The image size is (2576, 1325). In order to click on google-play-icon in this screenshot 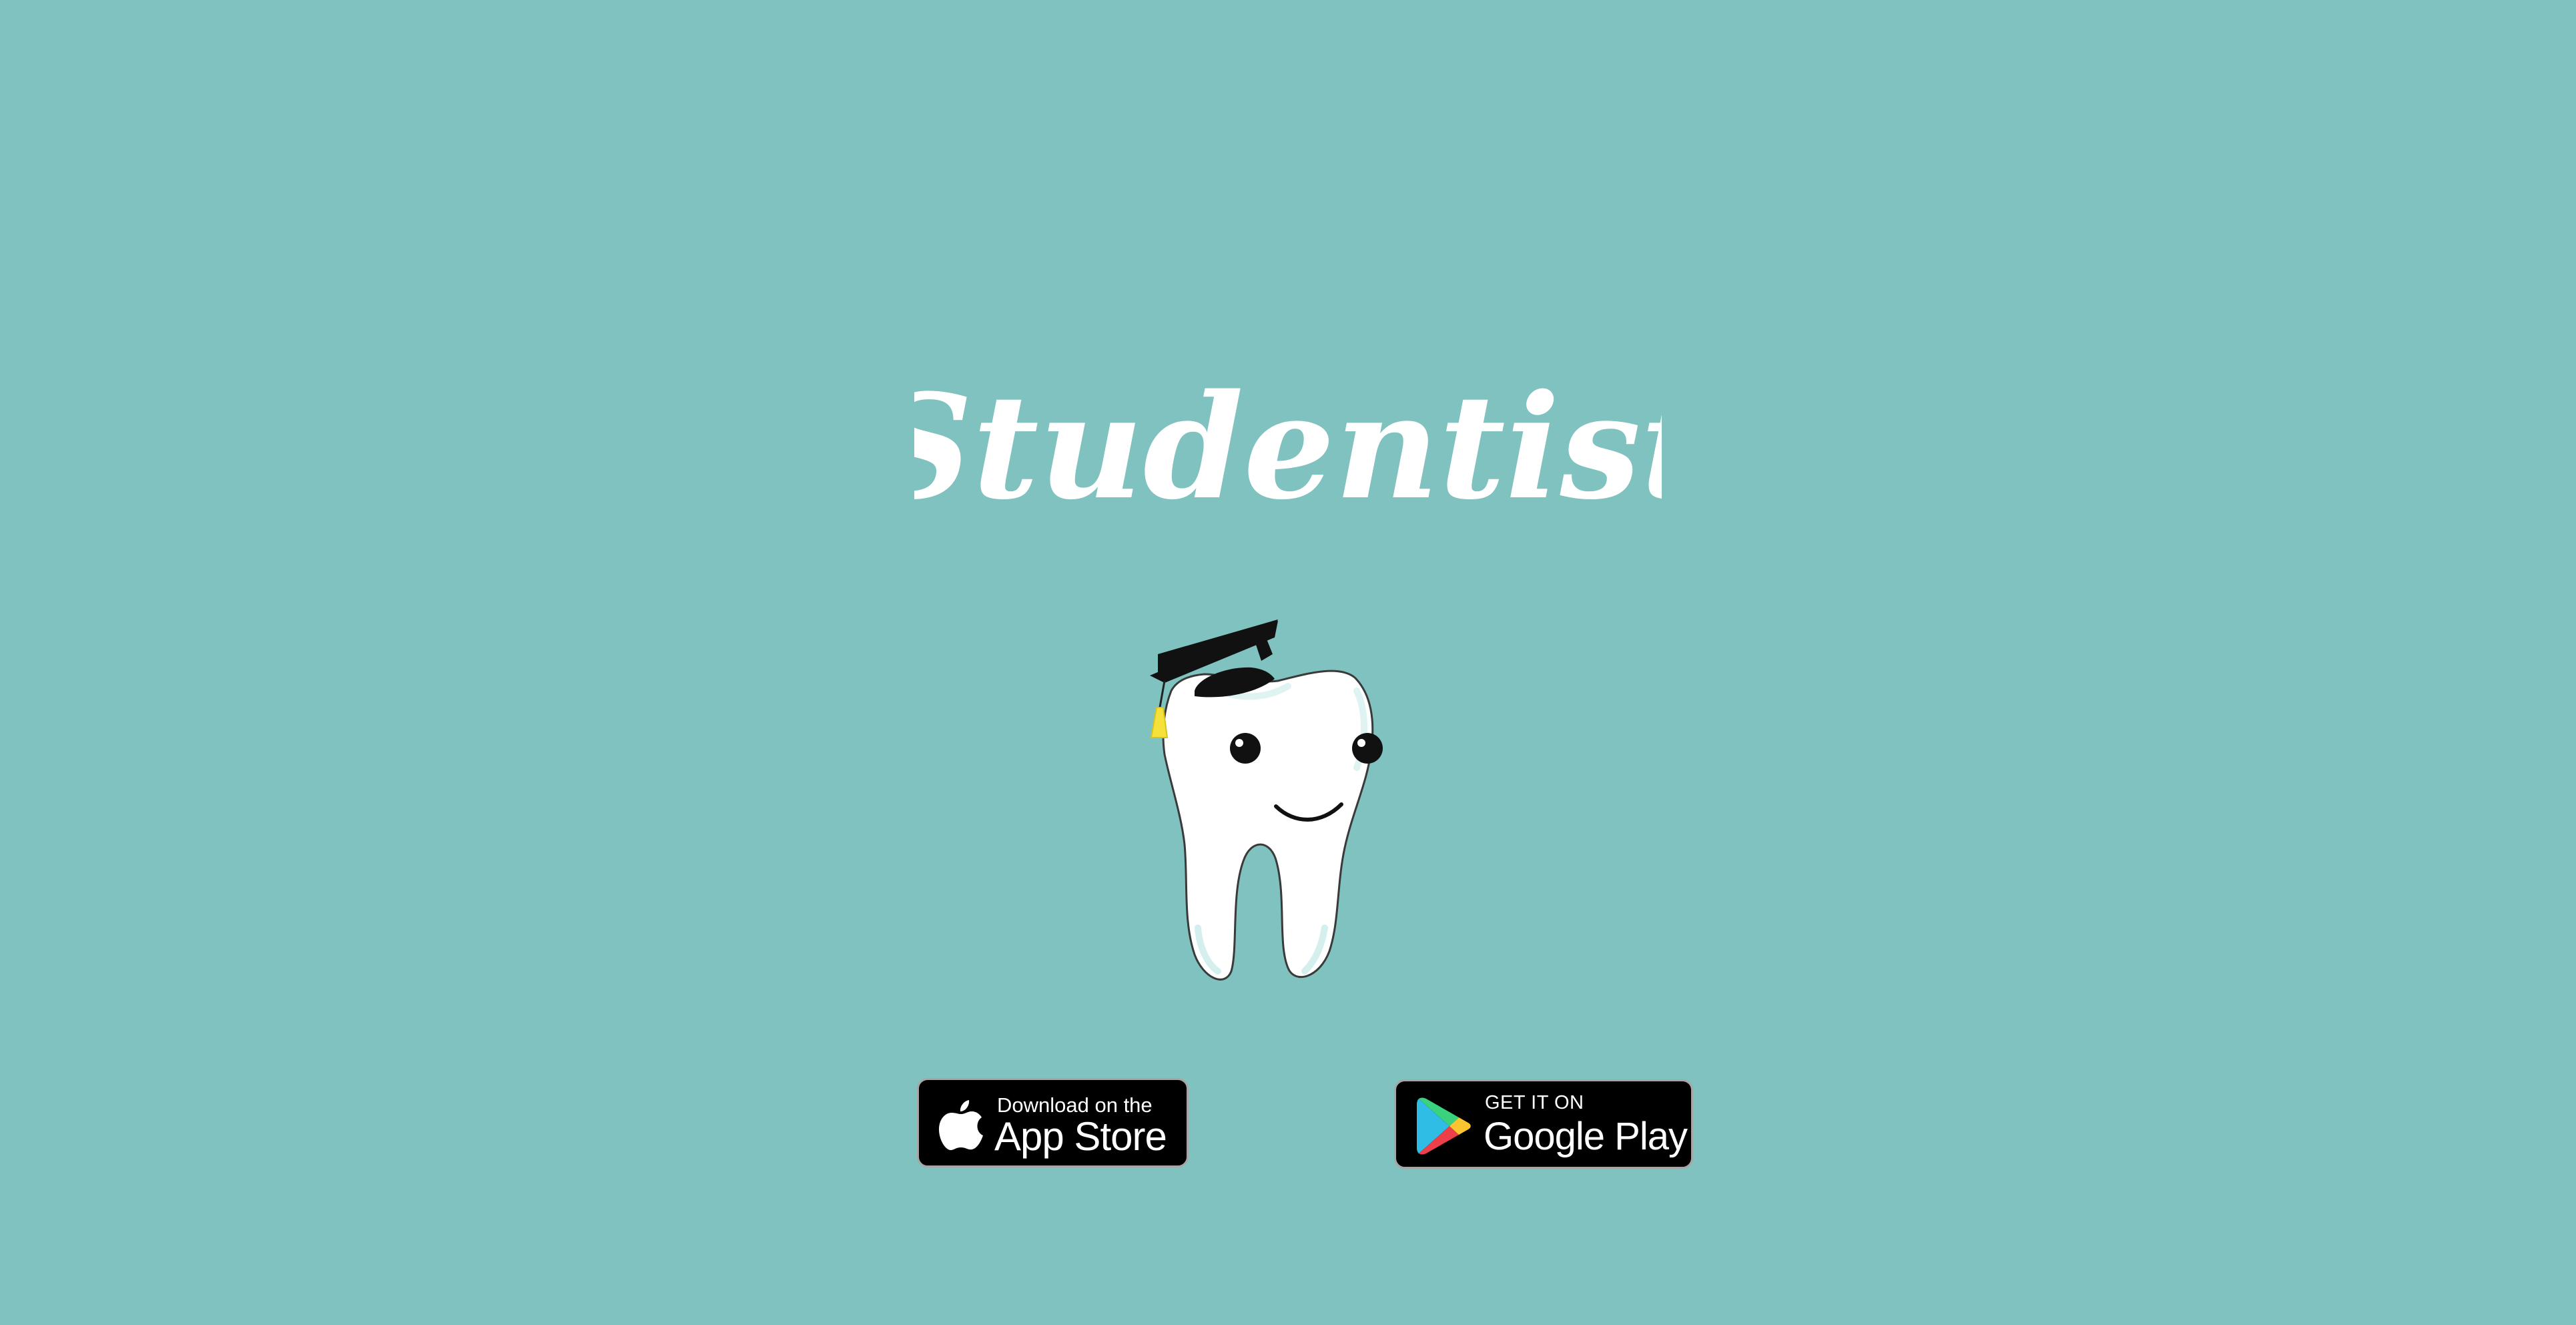, I will do `click(1443, 1126)`.